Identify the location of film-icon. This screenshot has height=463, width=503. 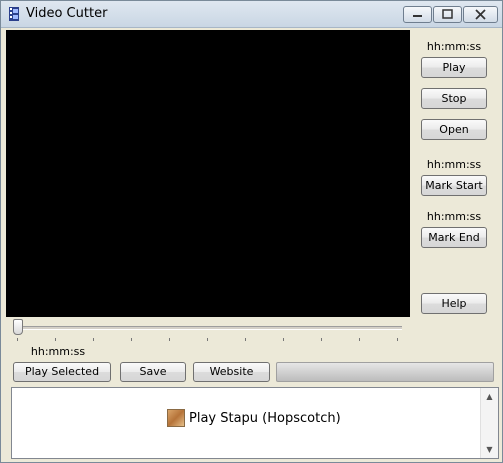
(14, 14).